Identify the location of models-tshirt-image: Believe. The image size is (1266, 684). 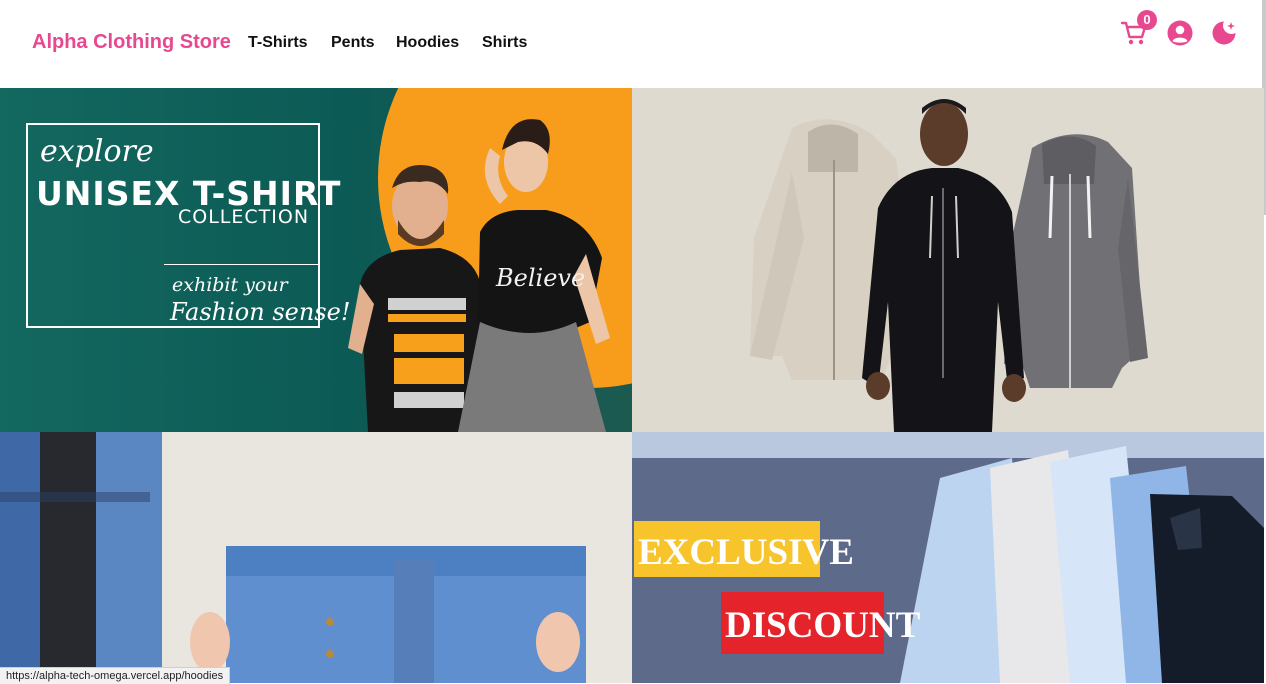
(479, 275).